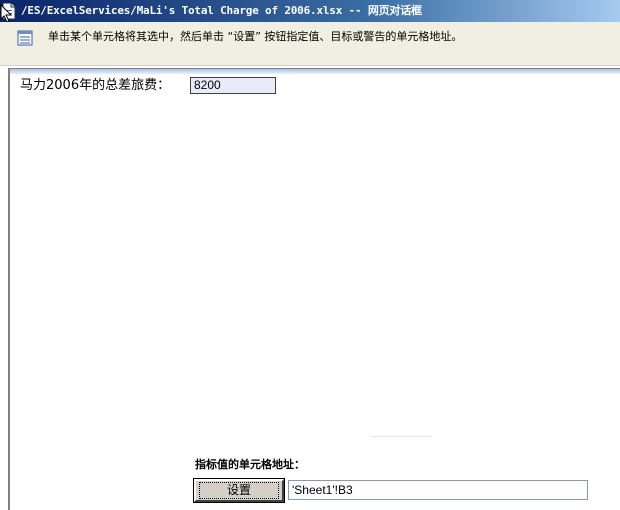  What do you see at coordinates (438, 490) in the screenshot?
I see `cell-address-input` at bounding box center [438, 490].